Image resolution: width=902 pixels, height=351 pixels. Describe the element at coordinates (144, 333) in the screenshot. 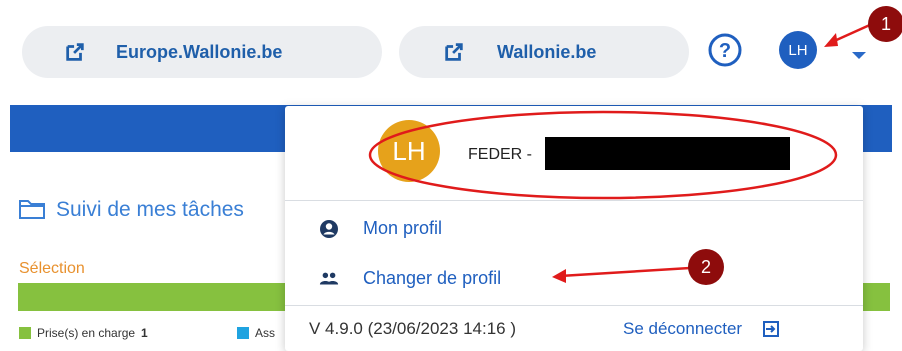

I see `legend-count: 1` at that location.